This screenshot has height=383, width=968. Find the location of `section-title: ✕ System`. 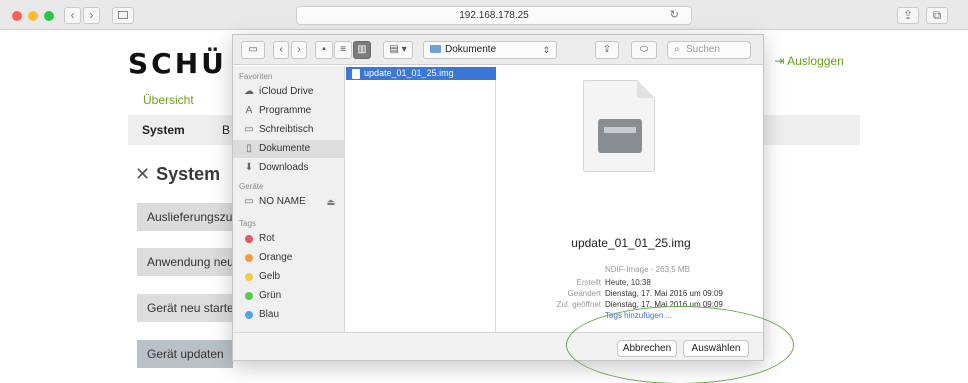

section-title: ✕ System is located at coordinates (177, 174).